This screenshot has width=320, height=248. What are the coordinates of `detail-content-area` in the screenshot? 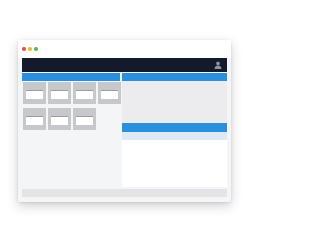 It's located at (174, 163).